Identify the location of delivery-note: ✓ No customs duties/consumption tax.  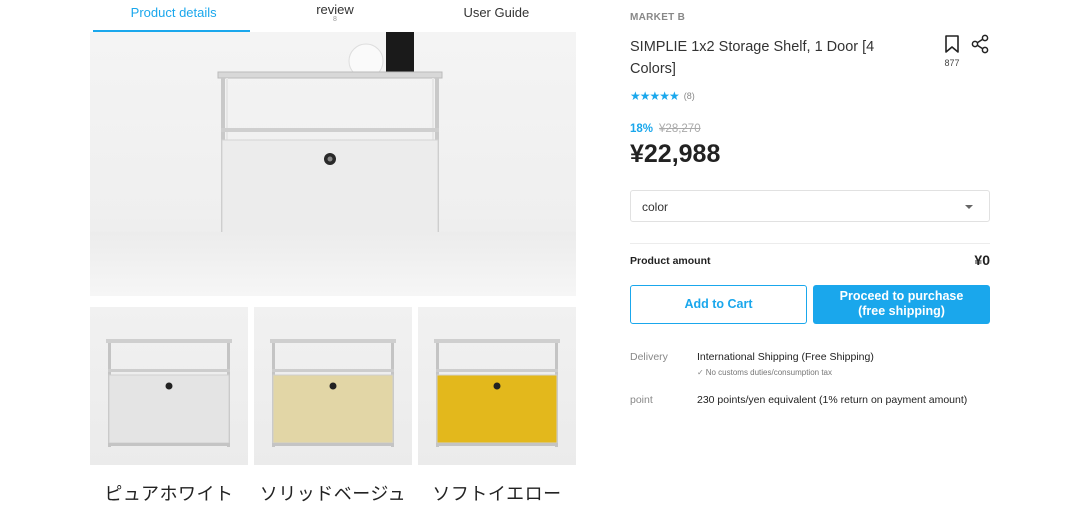
(764, 372).